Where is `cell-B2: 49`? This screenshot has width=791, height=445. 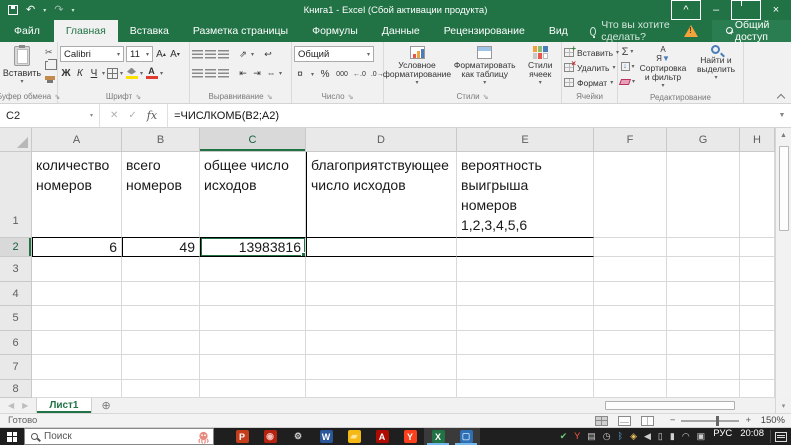
cell-B2: 49 is located at coordinates (161, 247).